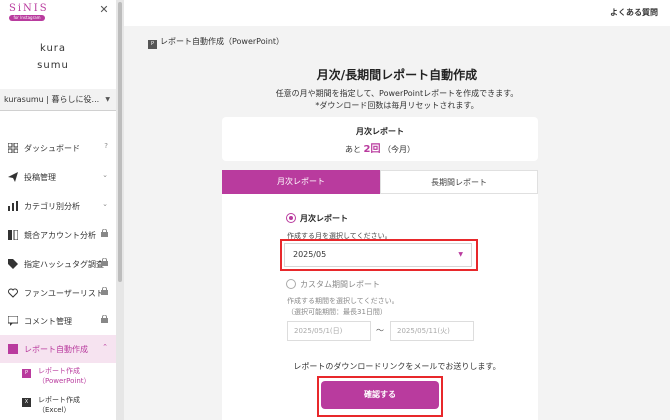 The image size is (670, 420). I want to click on sidebar-item-posts: 投稿管理 ⌄, so click(58, 177).